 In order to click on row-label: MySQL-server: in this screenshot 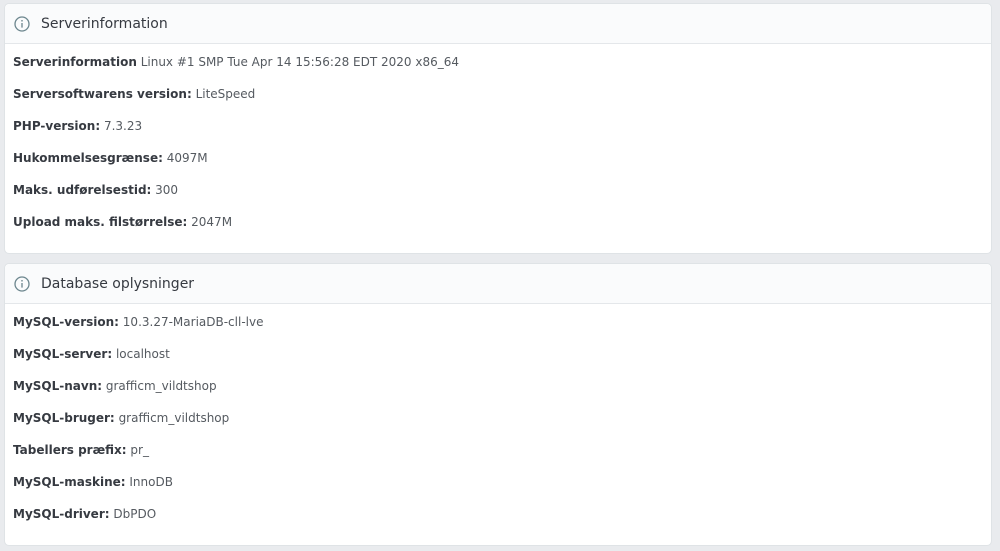, I will do `click(63, 354)`.